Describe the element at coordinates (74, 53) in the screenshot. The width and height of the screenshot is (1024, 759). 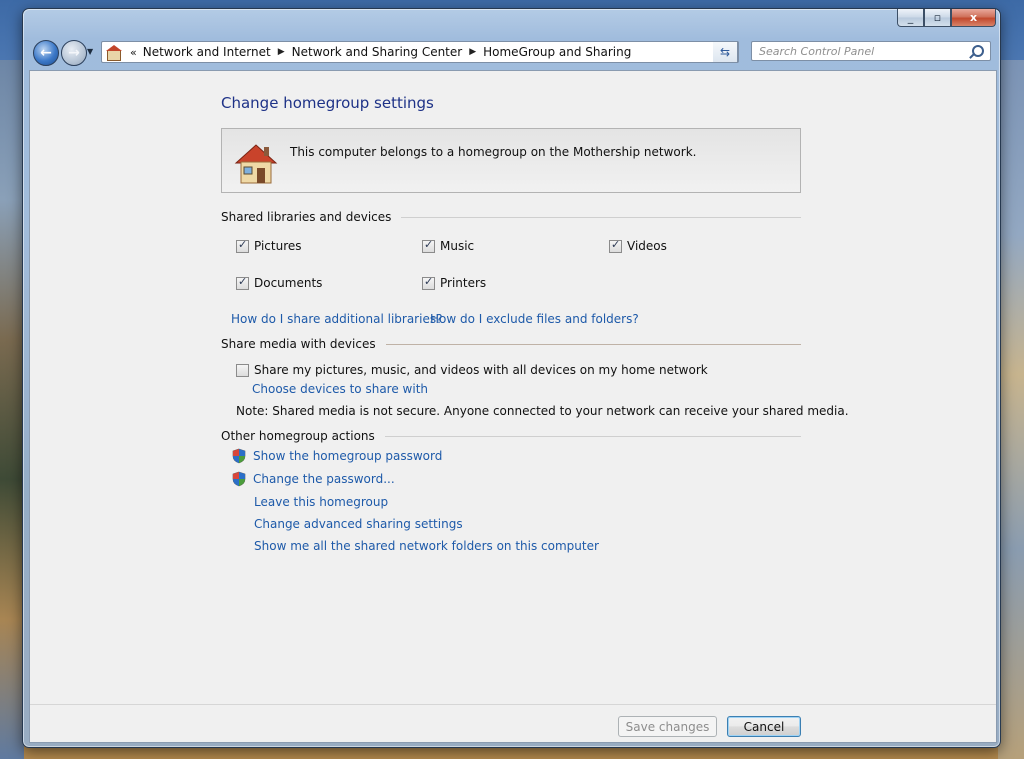
I see `forward-button: →` at that location.